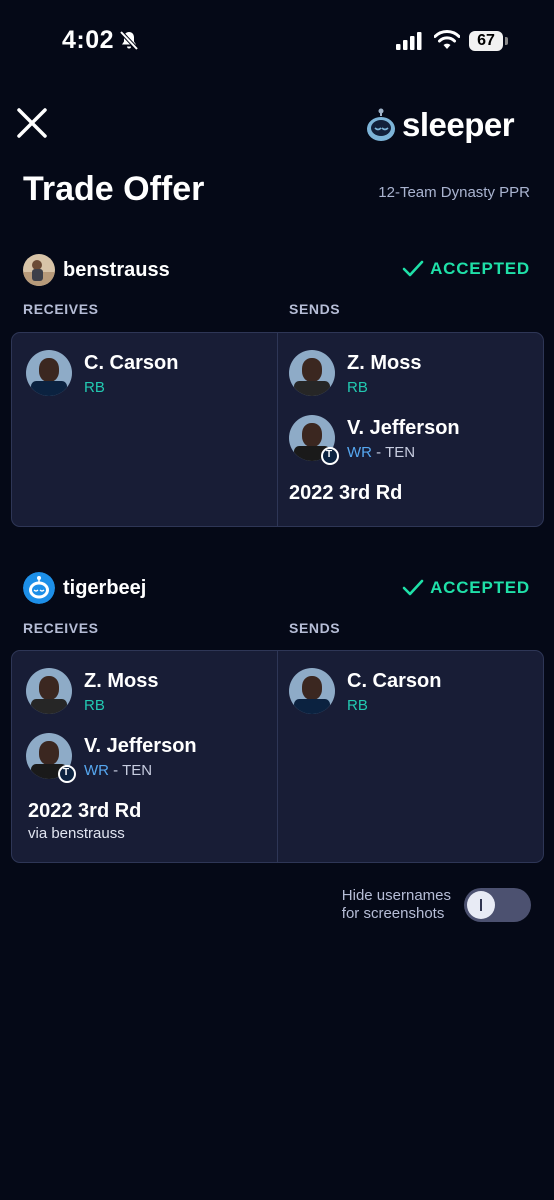 The image size is (554, 1200). I want to click on status-time: 4:02, so click(88, 40).